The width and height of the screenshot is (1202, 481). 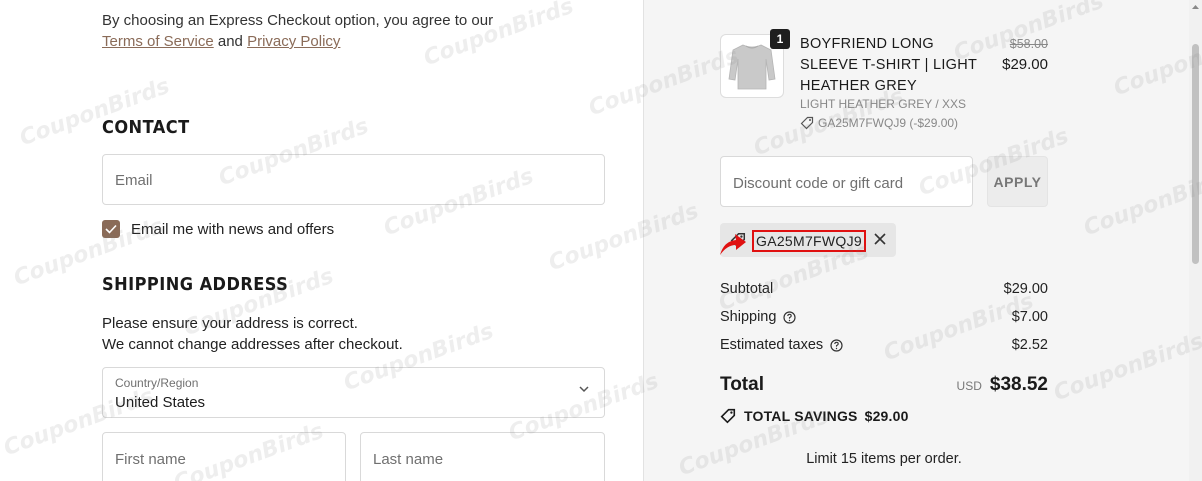 What do you see at coordinates (884, 345) in the screenshot?
I see `taxes-row: Estimated taxes $2.52` at bounding box center [884, 345].